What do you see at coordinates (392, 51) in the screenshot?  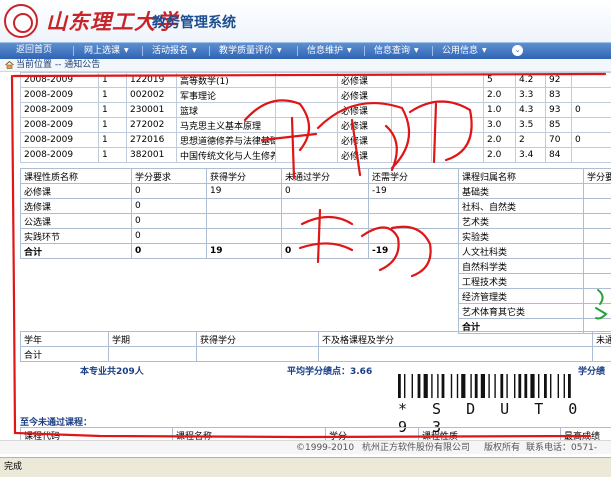 I see `nav-info-query-label: 信息查询` at bounding box center [392, 51].